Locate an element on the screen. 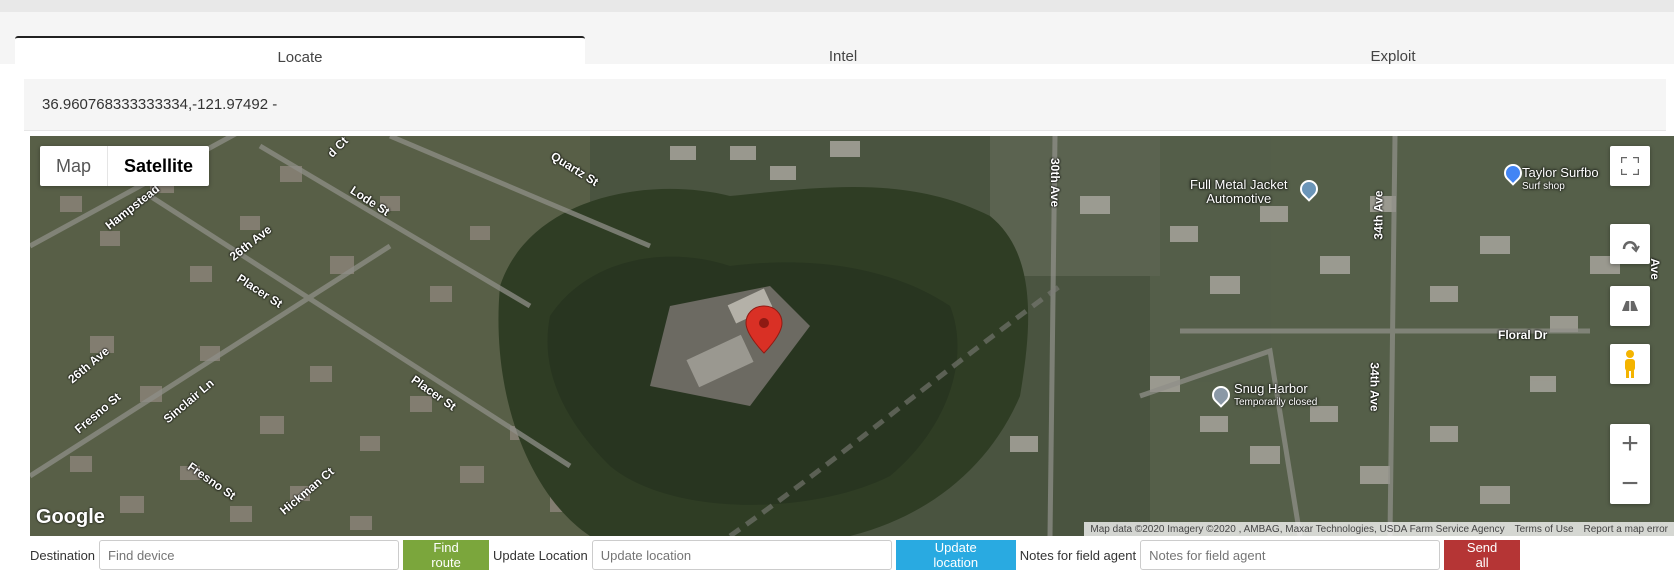  coordinates-text: 36.960768333333334,-121.97492 - is located at coordinates (160, 104).